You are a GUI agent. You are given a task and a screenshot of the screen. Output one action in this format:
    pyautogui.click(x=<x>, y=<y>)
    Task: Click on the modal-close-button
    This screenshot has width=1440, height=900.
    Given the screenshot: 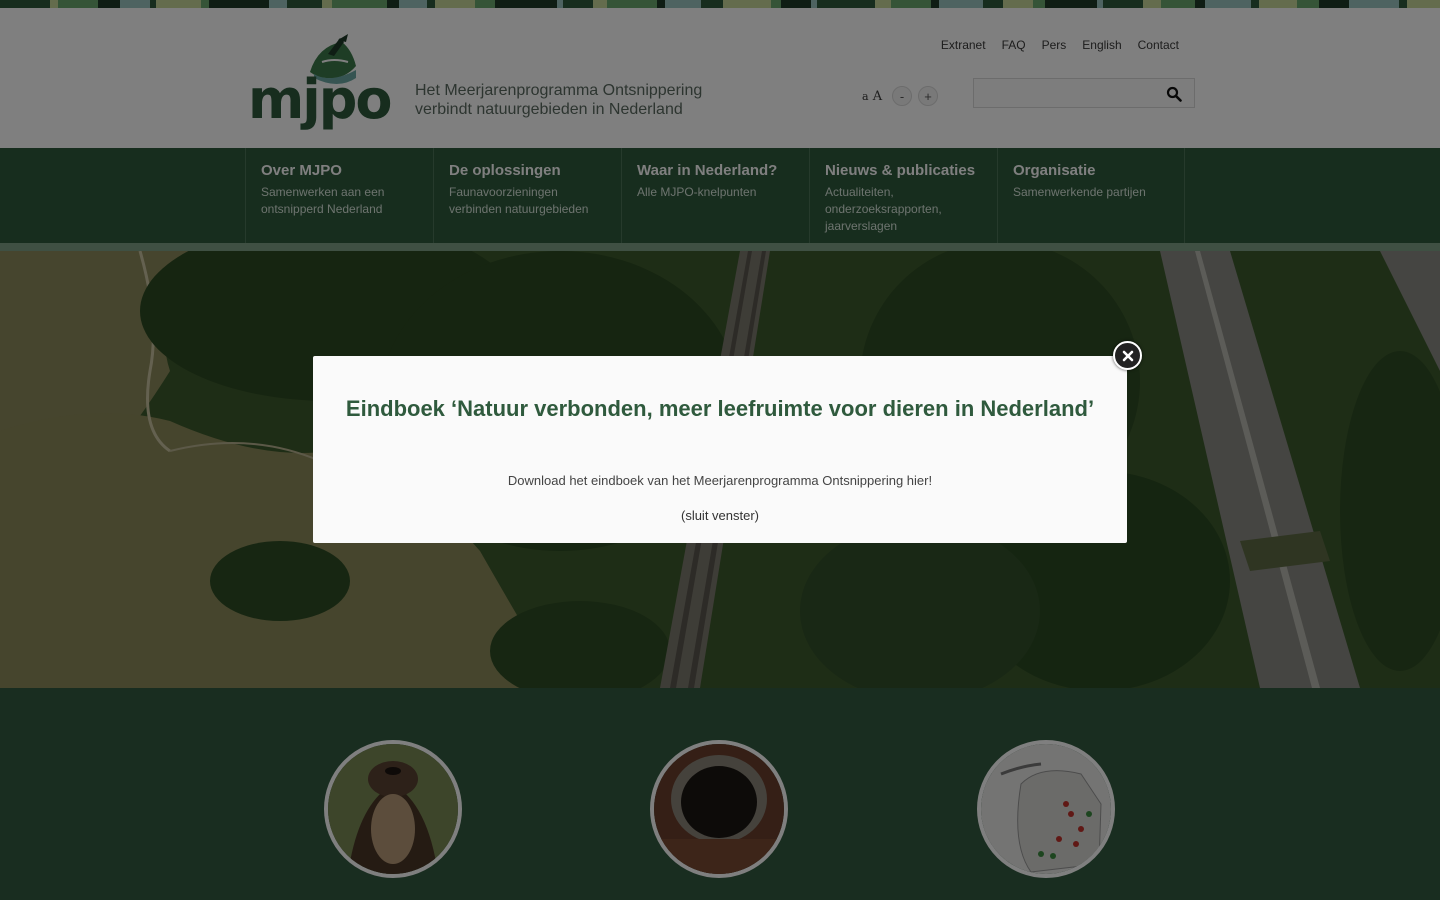 What is the action you would take?
    pyautogui.click(x=1127, y=355)
    